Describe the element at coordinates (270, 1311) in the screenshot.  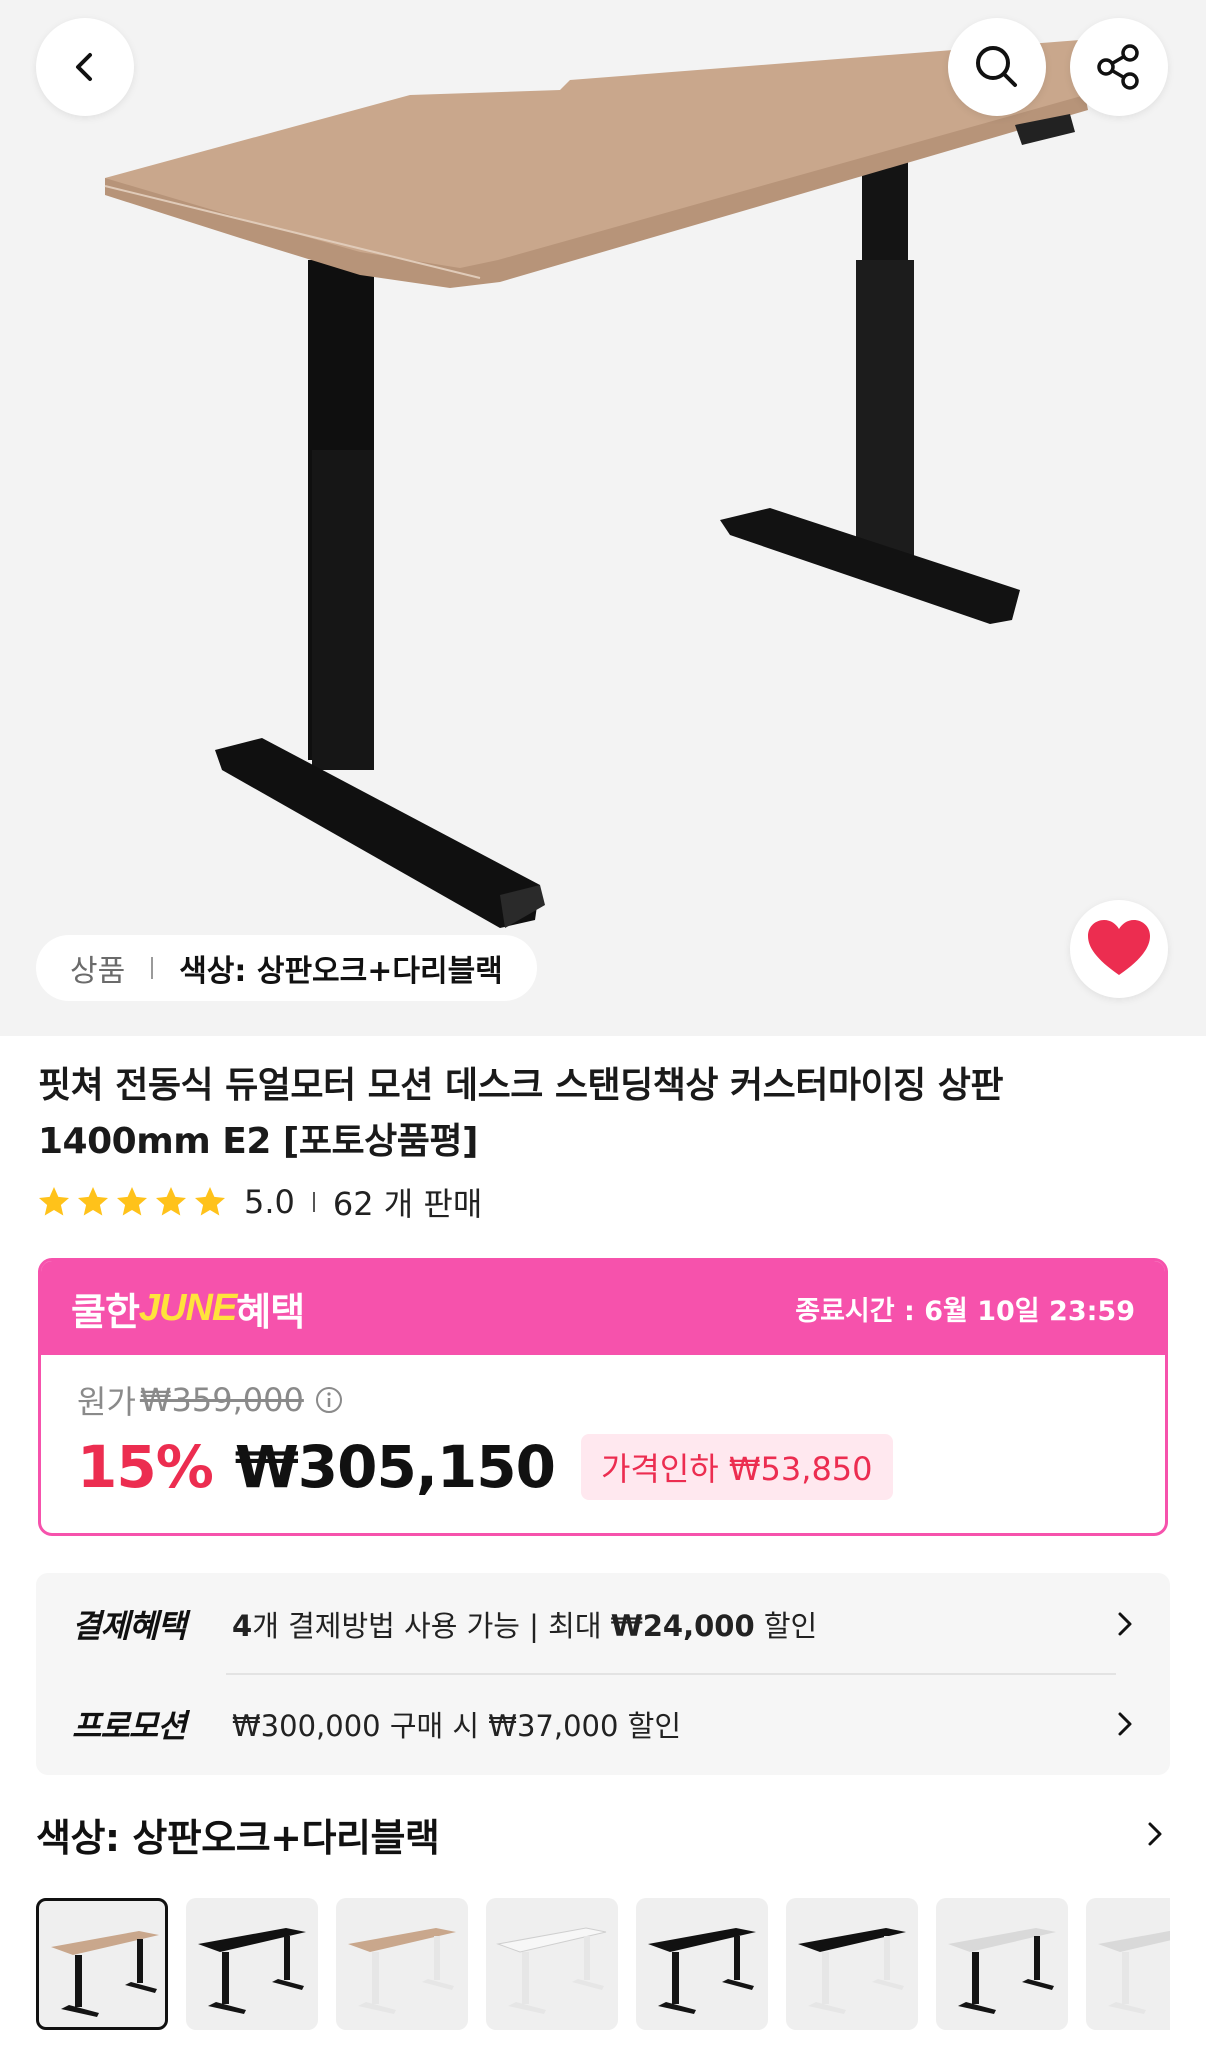
I see `promo-logo-suffix: 혜택` at that location.